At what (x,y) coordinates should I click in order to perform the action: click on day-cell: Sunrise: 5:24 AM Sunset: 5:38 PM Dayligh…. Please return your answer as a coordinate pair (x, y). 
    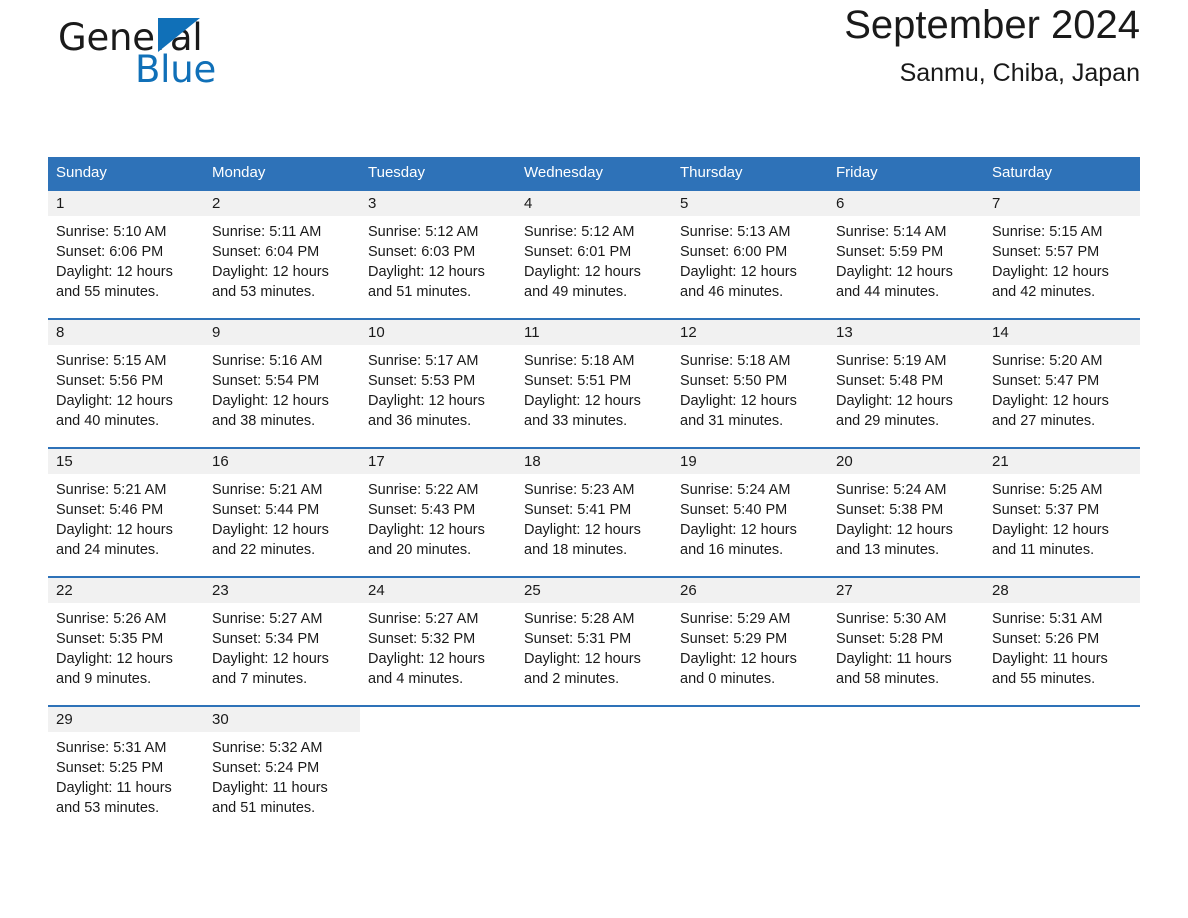
    Looking at the image, I should click on (906, 525).